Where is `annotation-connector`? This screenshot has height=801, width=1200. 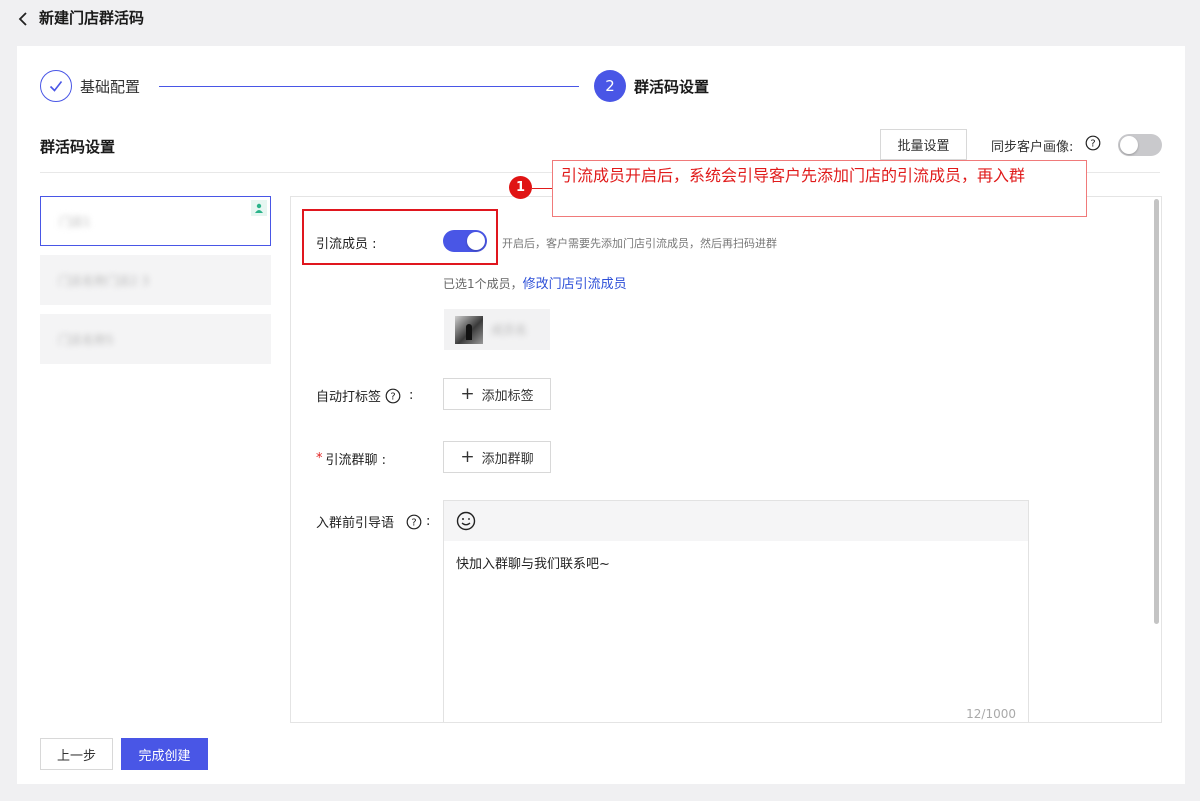 annotation-connector is located at coordinates (542, 188).